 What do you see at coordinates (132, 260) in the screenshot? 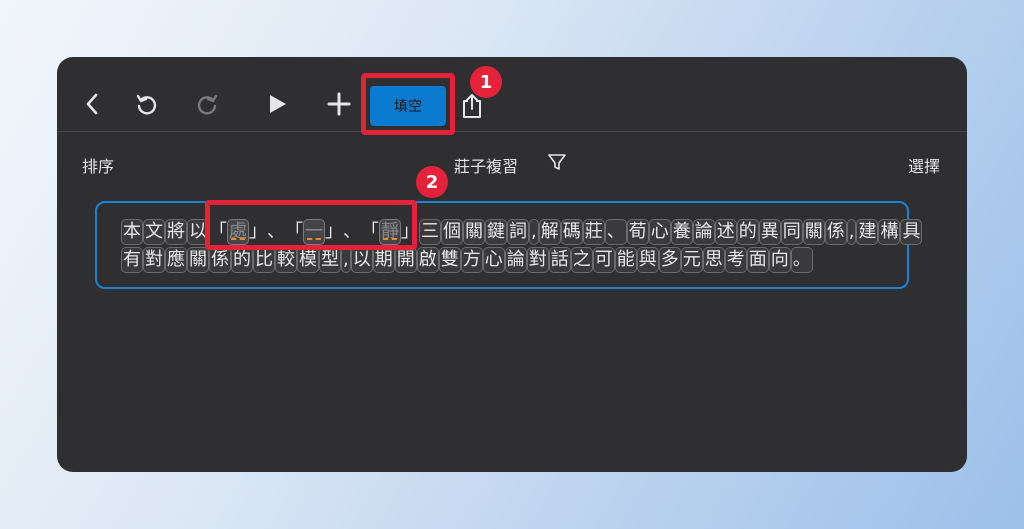
I see `word-token: 有` at bounding box center [132, 260].